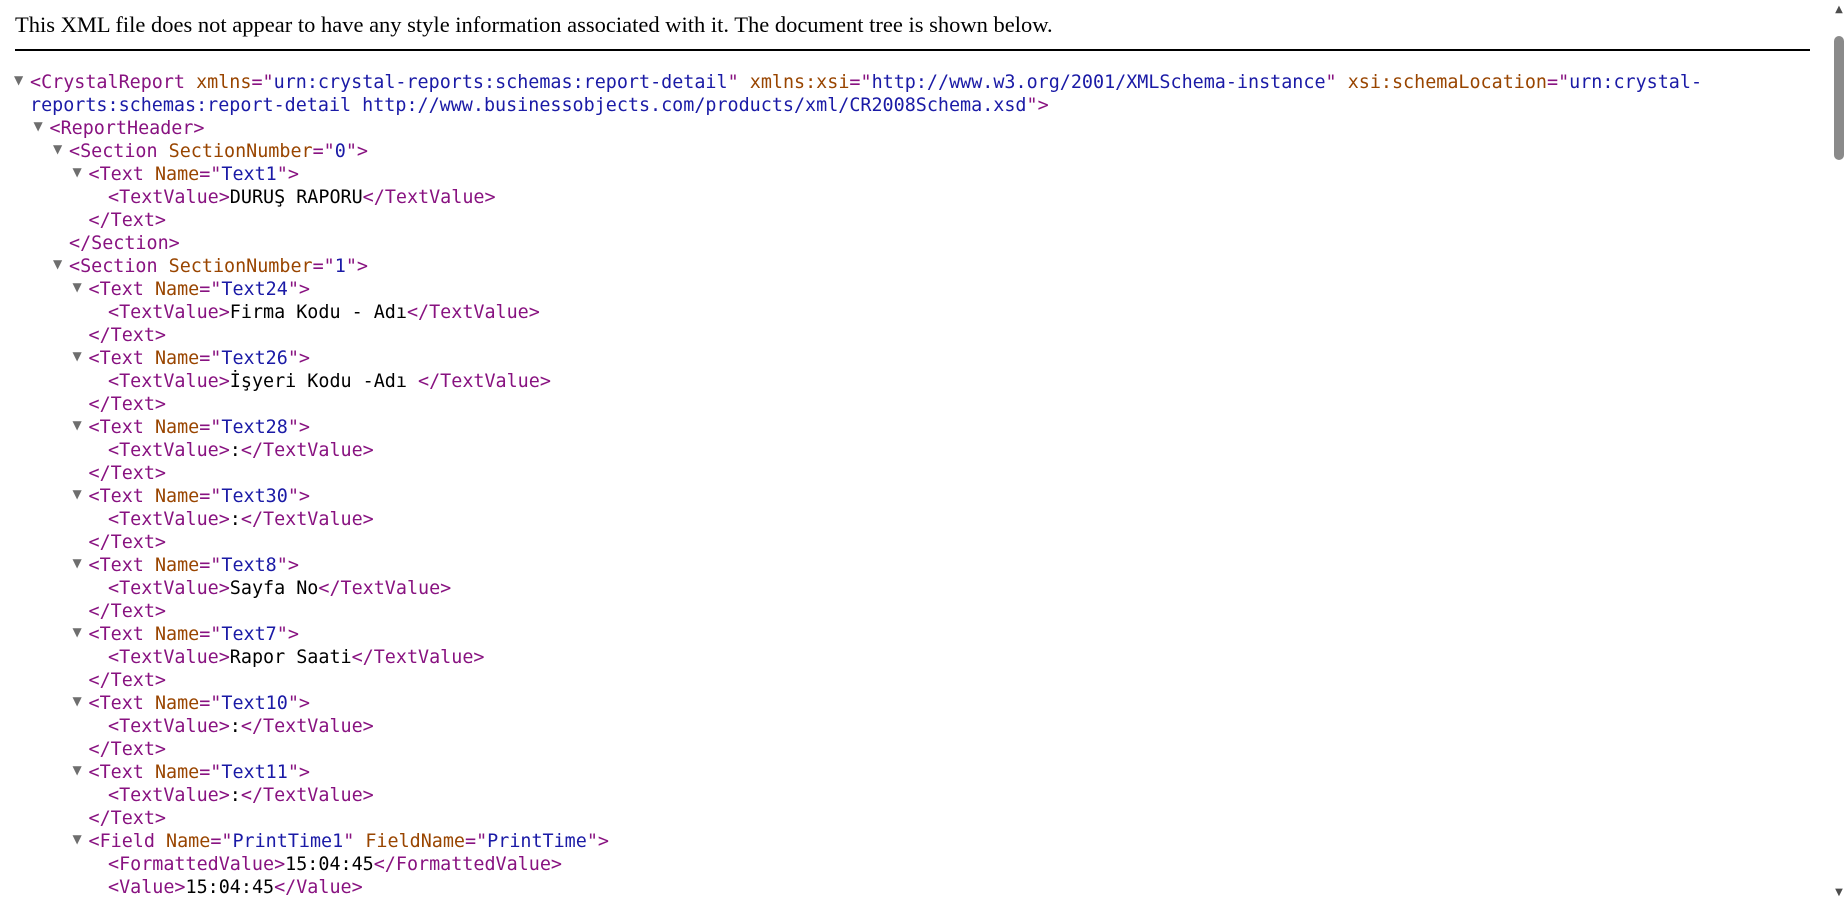 This screenshot has width=1848, height=903. What do you see at coordinates (1839, 451) in the screenshot?
I see `vertical-scrollbar: ▲ ▼` at bounding box center [1839, 451].